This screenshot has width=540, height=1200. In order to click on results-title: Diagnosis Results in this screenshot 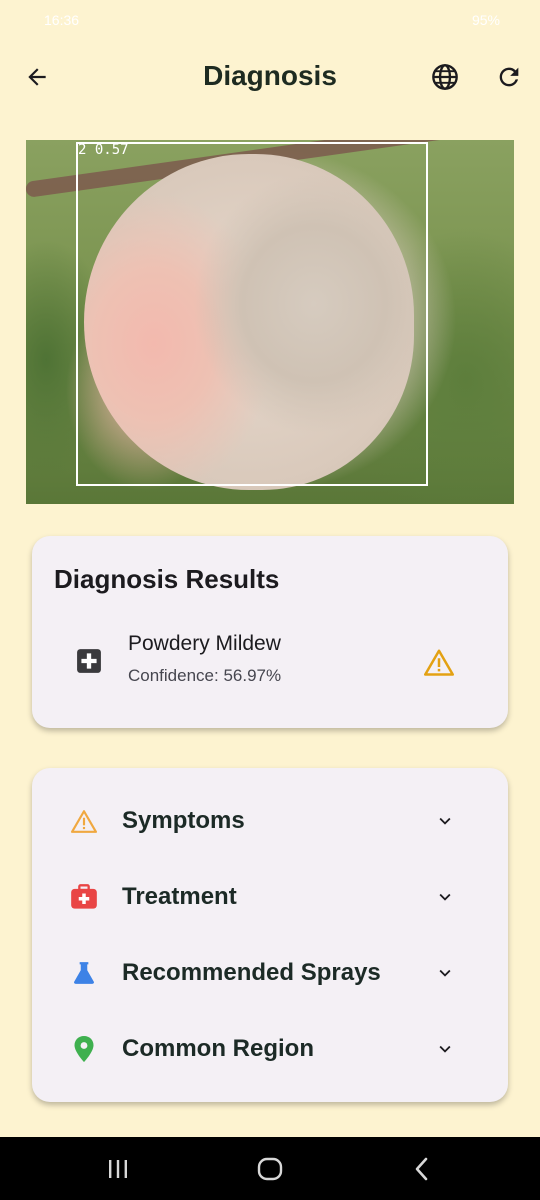, I will do `click(167, 579)`.